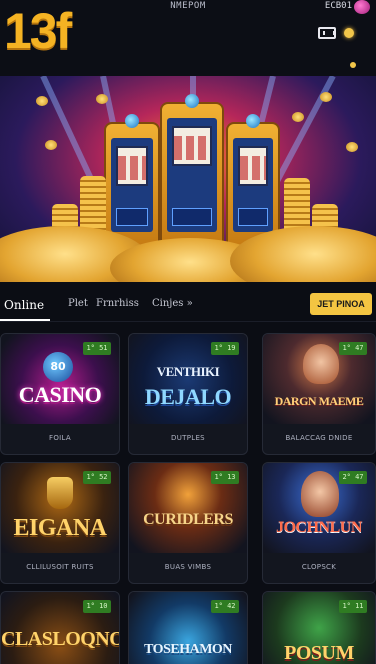  I want to click on game-card: 1° 47 DARGN MAEME BALACCAG DNIDE, so click(319, 394).